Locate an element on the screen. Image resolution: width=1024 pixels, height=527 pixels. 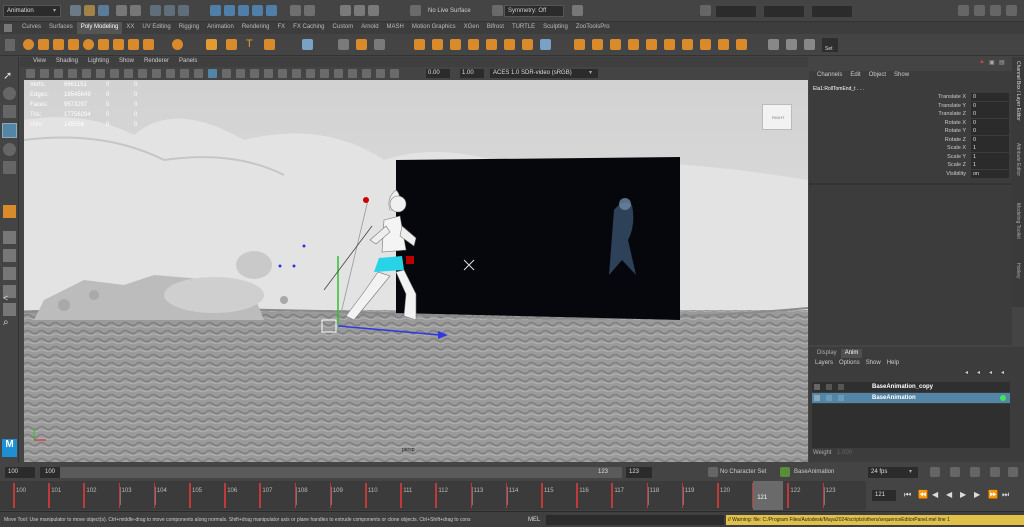
target-weld-icon is located at coordinates (527, 44).